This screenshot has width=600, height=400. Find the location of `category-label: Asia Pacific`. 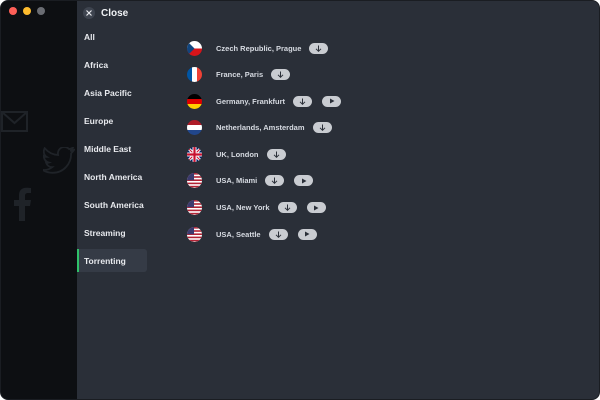

category-label: Asia Pacific is located at coordinates (108, 92).